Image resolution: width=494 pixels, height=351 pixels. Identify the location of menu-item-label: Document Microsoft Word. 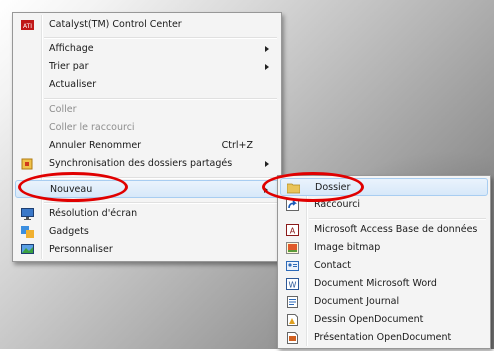
(375, 283).